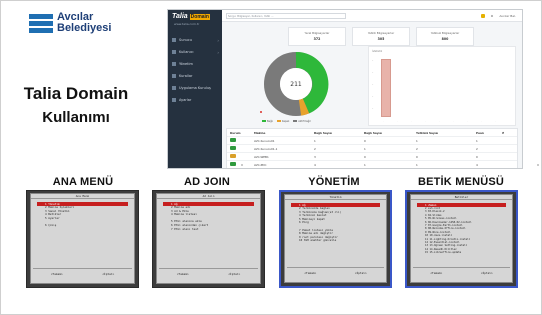 Image resolution: width=542 pixels, height=315 pixels. Describe the element at coordinates (195, 76) in the screenshot. I see `nav-item-kurallar: Kurallar` at that location.